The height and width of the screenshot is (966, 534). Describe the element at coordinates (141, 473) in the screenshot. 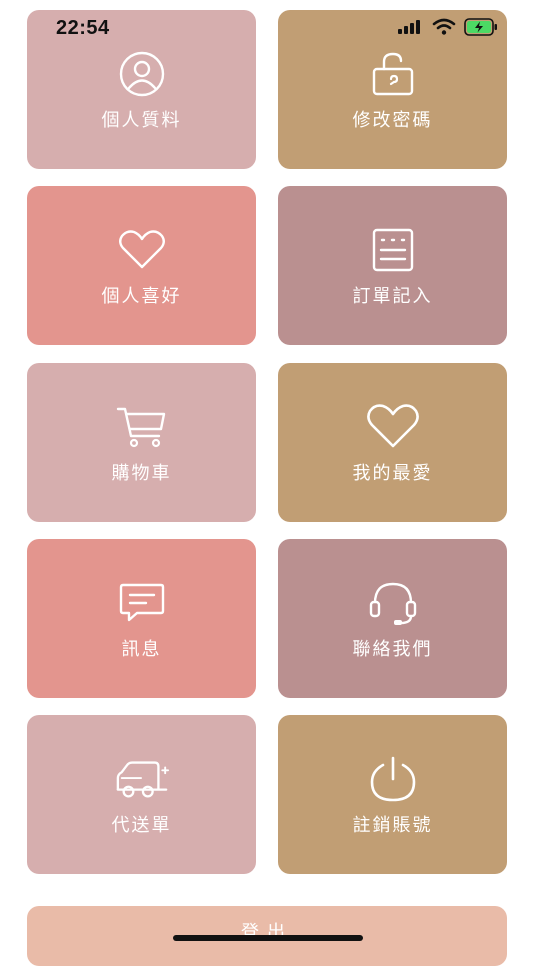

I see `tile-shopping-cart-label: 購物車` at that location.